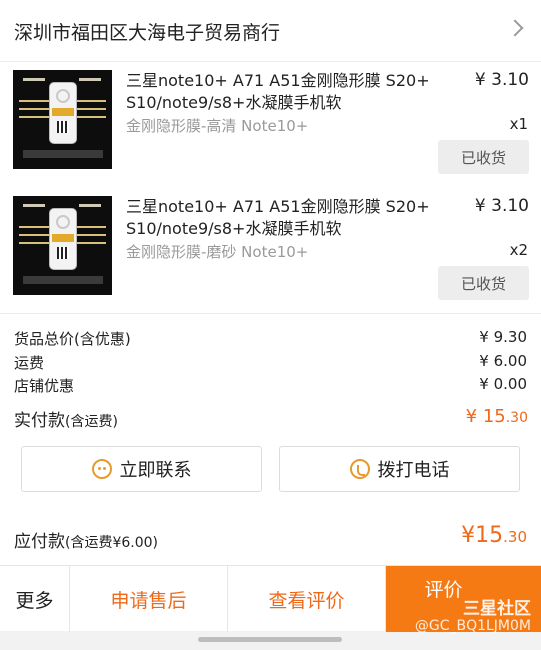 The height and width of the screenshot is (650, 541). I want to click on goods-total-row: 货品总价(含优惠) ¥ 9.30, so click(270, 339).